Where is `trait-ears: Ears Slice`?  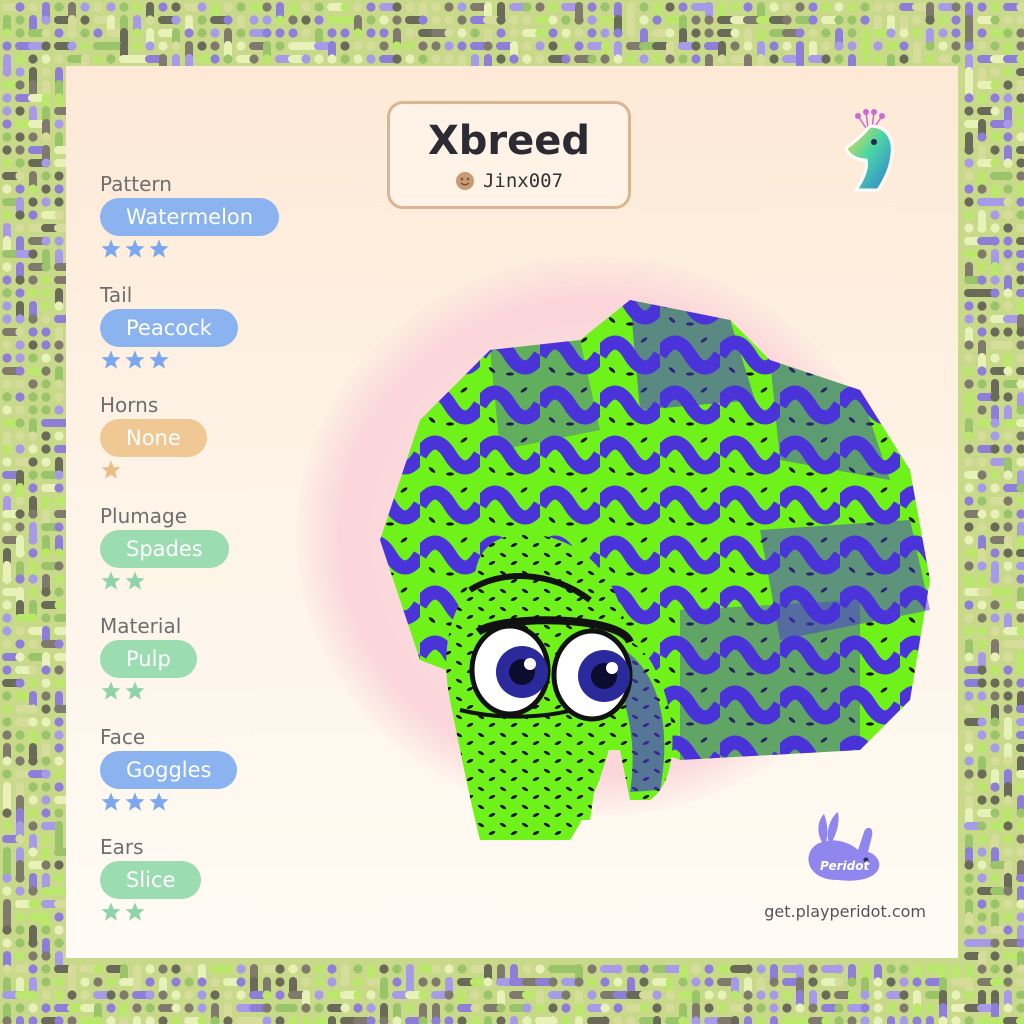 trait-ears: Ears Slice is located at coordinates (151, 879).